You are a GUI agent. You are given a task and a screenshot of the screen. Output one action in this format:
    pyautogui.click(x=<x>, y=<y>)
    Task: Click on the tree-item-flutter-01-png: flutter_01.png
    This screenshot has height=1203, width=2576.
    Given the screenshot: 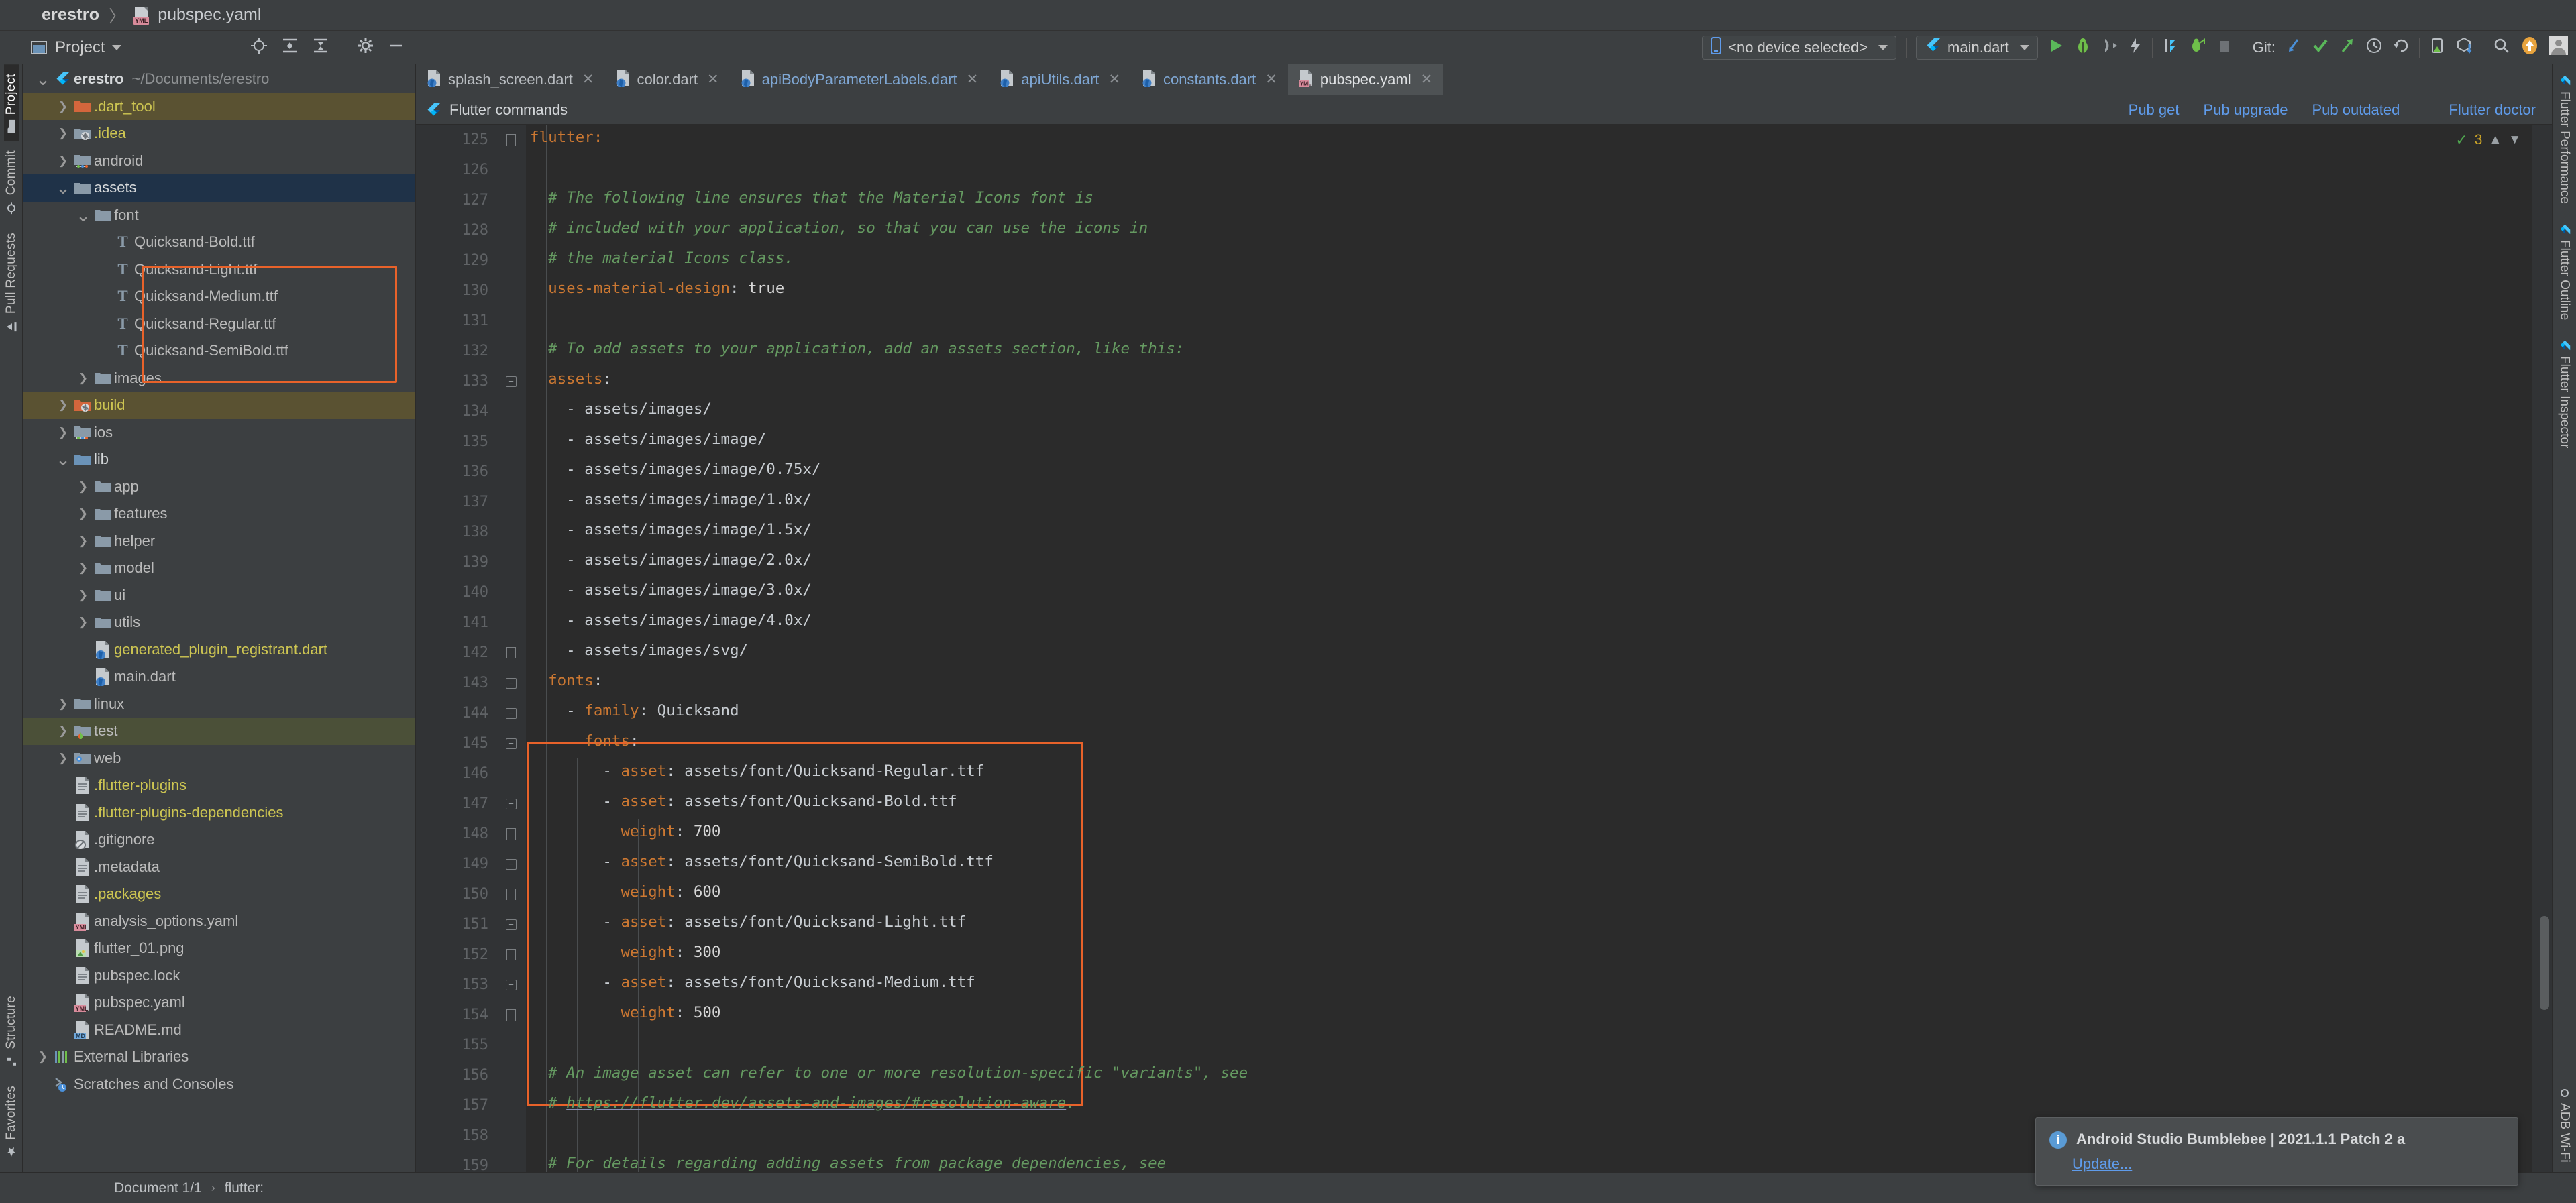 What is the action you would take?
    pyautogui.click(x=219, y=948)
    